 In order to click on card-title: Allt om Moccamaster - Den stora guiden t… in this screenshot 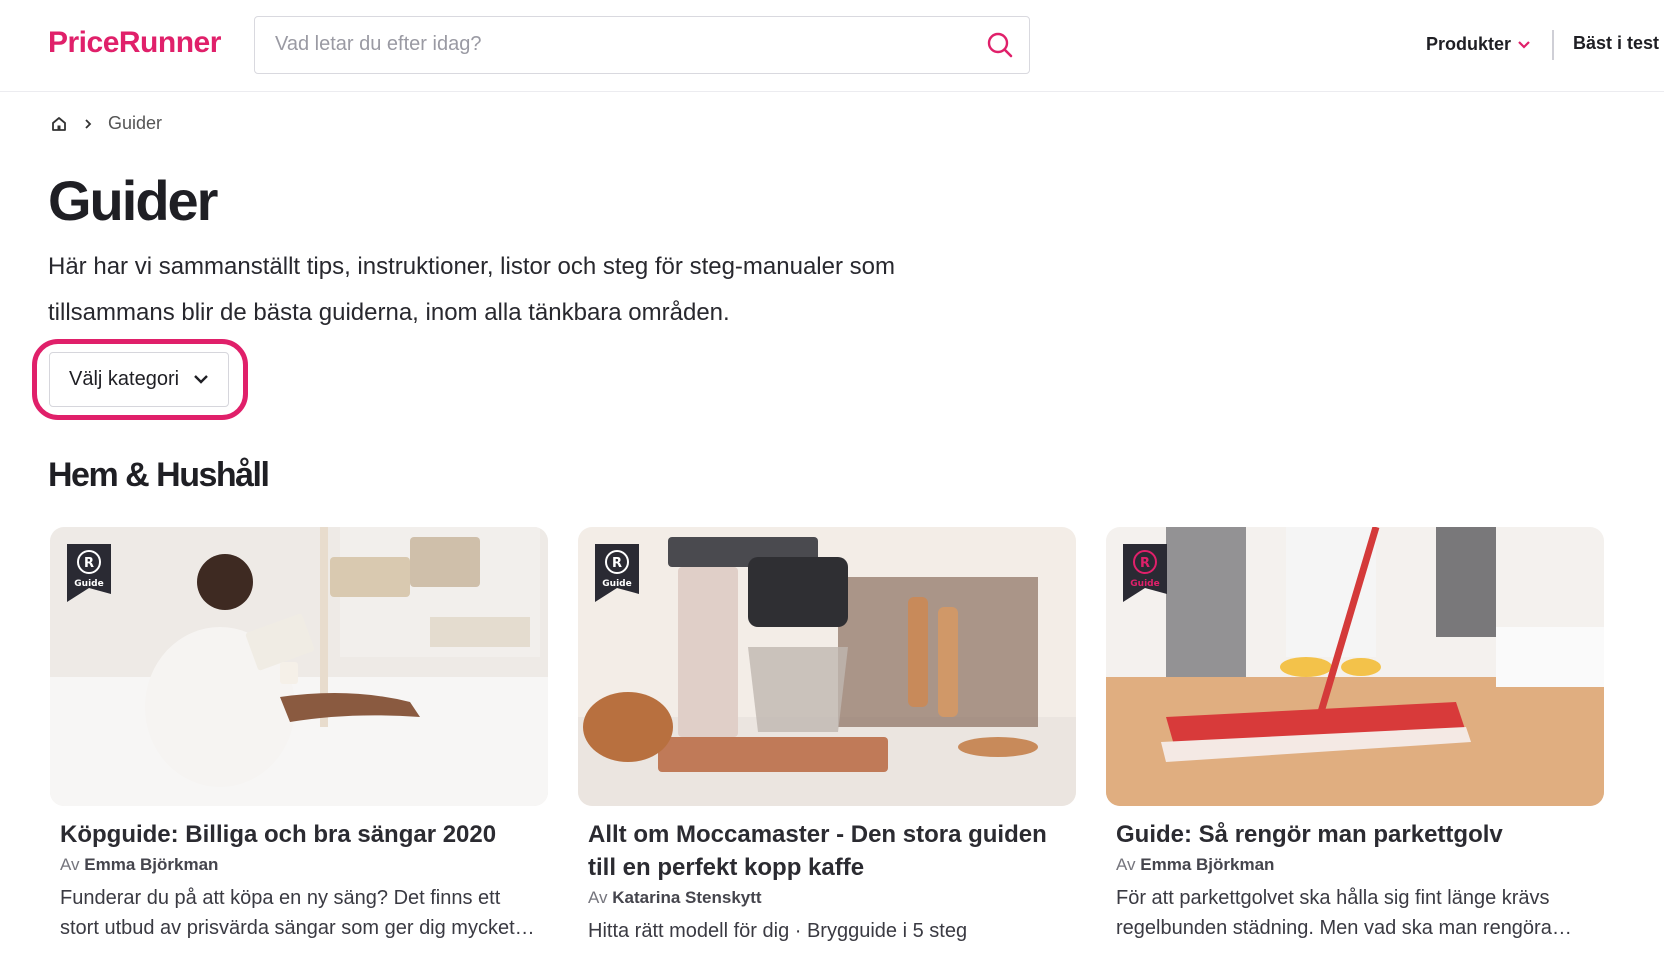, I will do `click(827, 851)`.